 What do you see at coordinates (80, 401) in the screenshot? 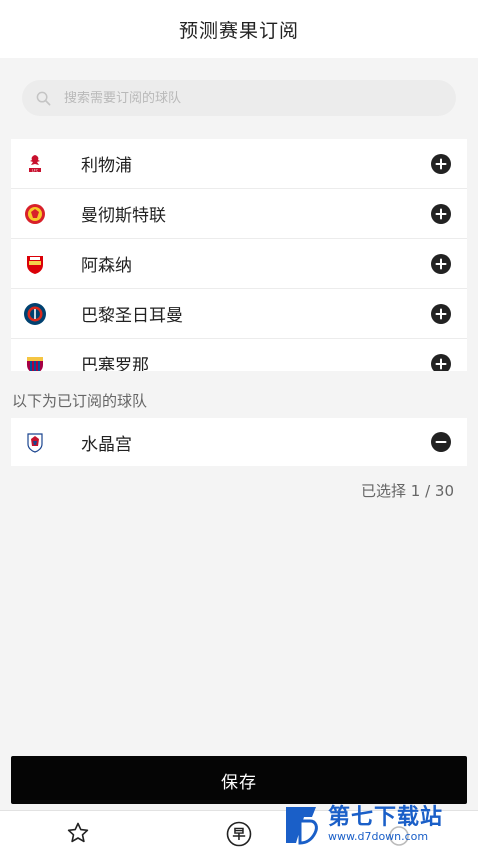
I see `subscribed-section-title: 以下为已订阅的球队` at bounding box center [80, 401].